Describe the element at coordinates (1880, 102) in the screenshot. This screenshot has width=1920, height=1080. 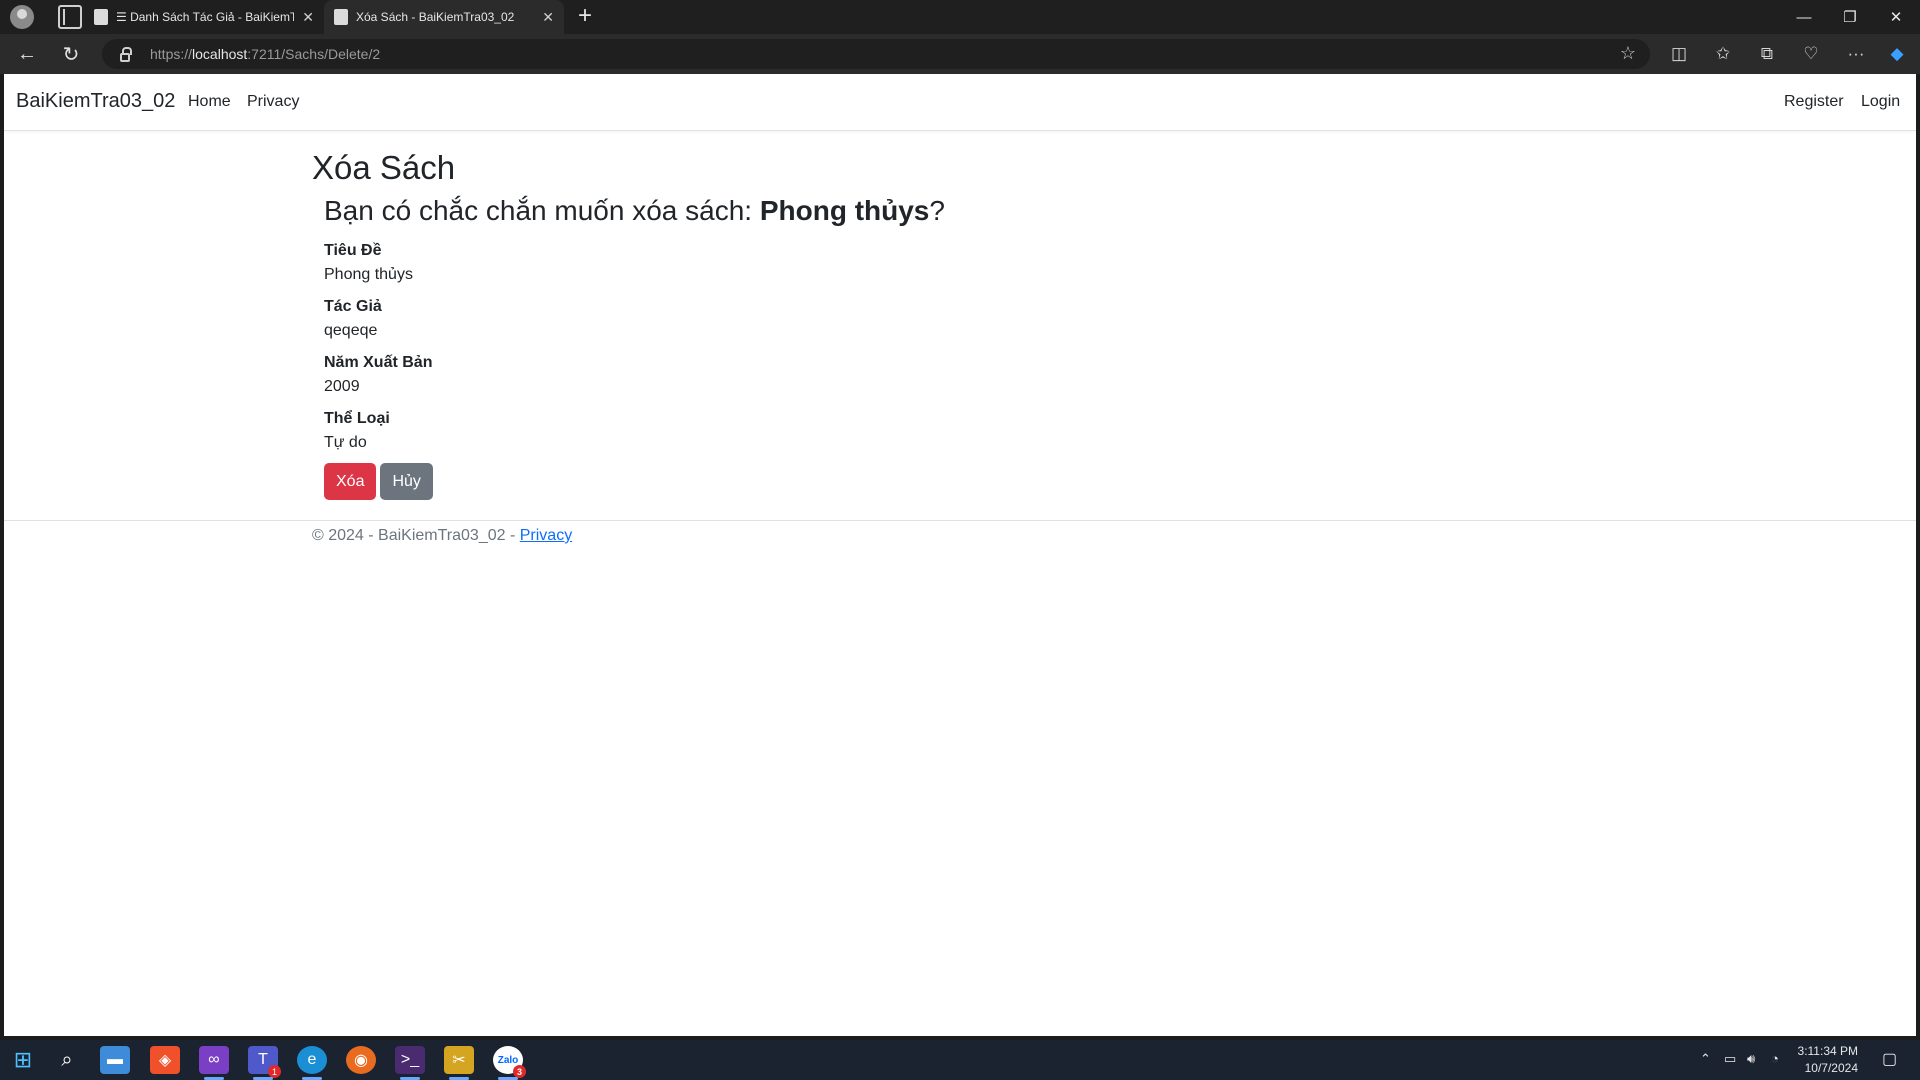
I see `nav-link-login: Login` at that location.